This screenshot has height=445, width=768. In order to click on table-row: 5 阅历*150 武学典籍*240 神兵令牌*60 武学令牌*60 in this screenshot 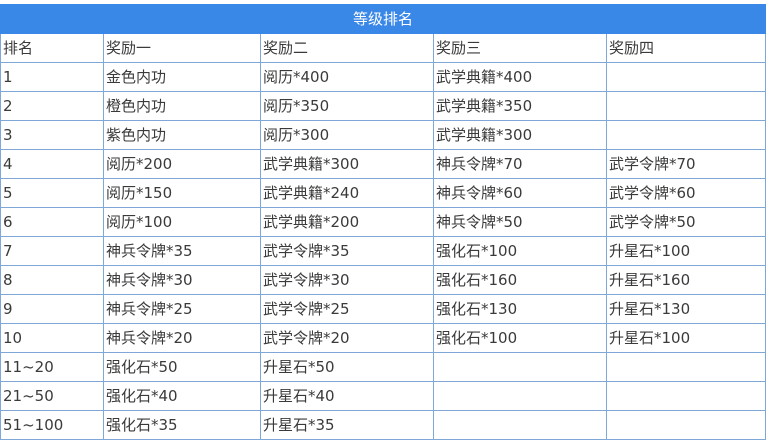, I will do `click(383, 193)`.